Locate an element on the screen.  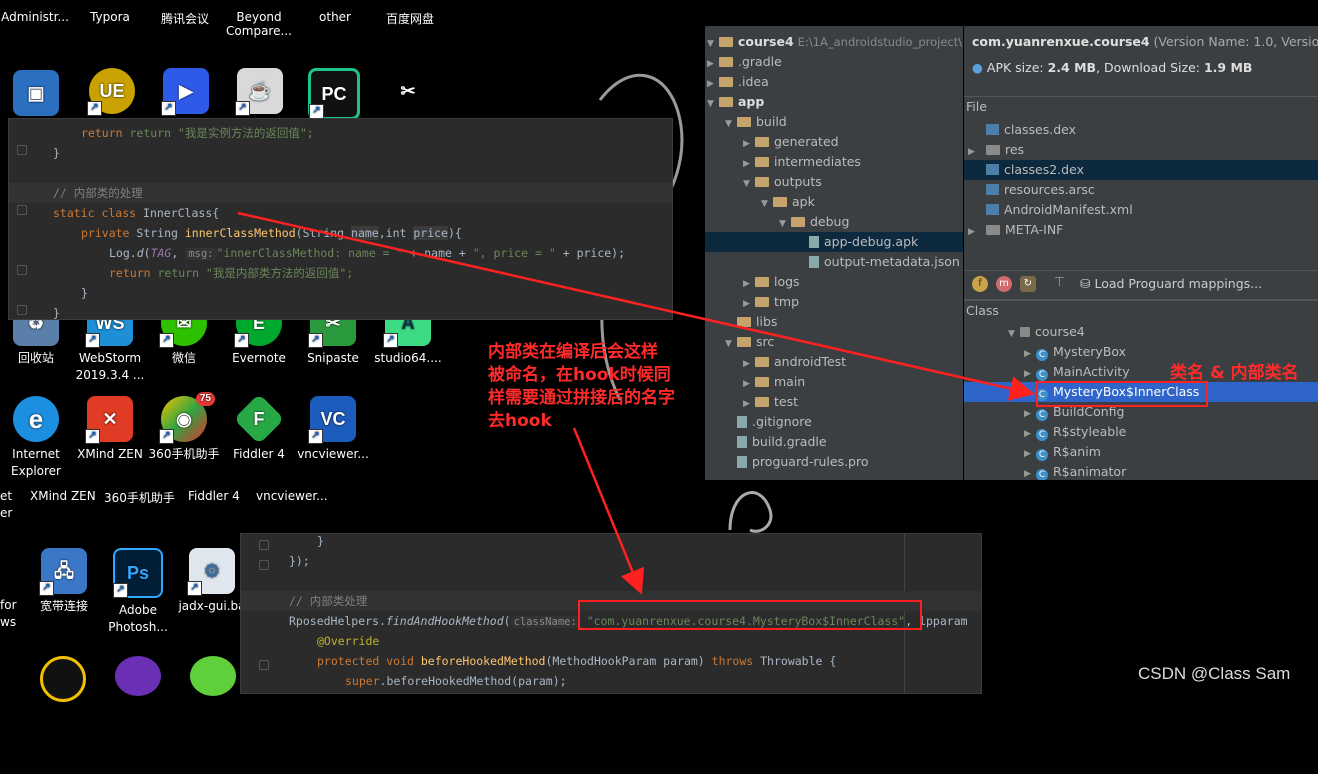
tree-item-label: .gradle is located at coordinates (760, 61).